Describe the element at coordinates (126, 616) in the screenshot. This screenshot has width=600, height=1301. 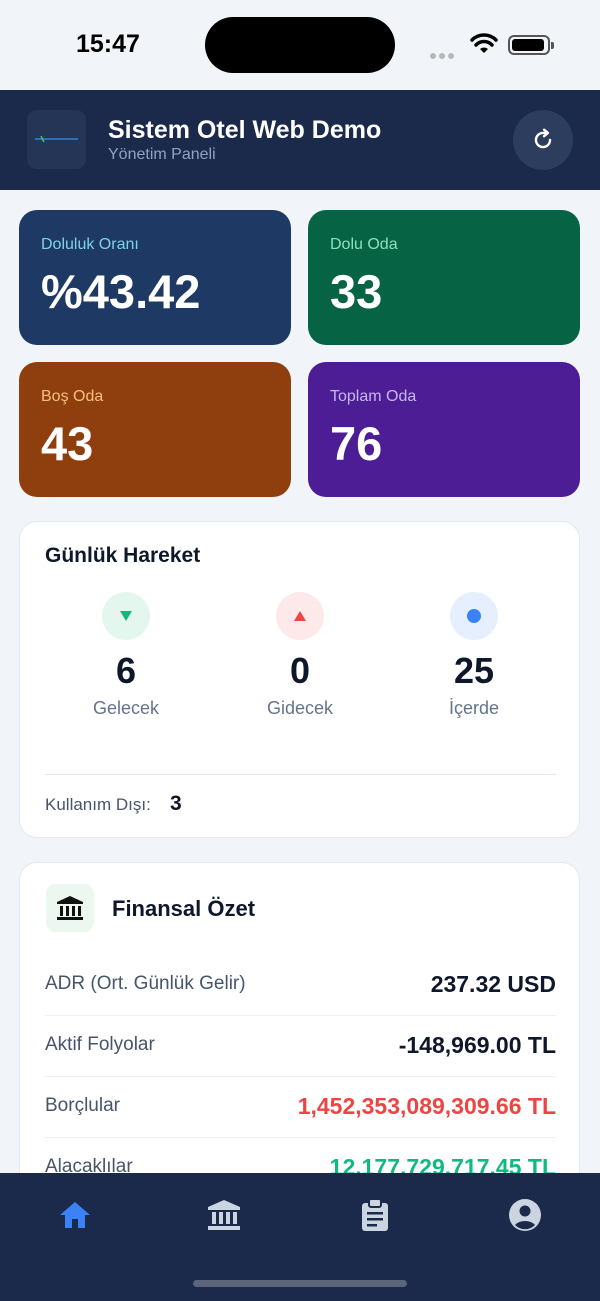
I see `arrow-down-icon` at that location.